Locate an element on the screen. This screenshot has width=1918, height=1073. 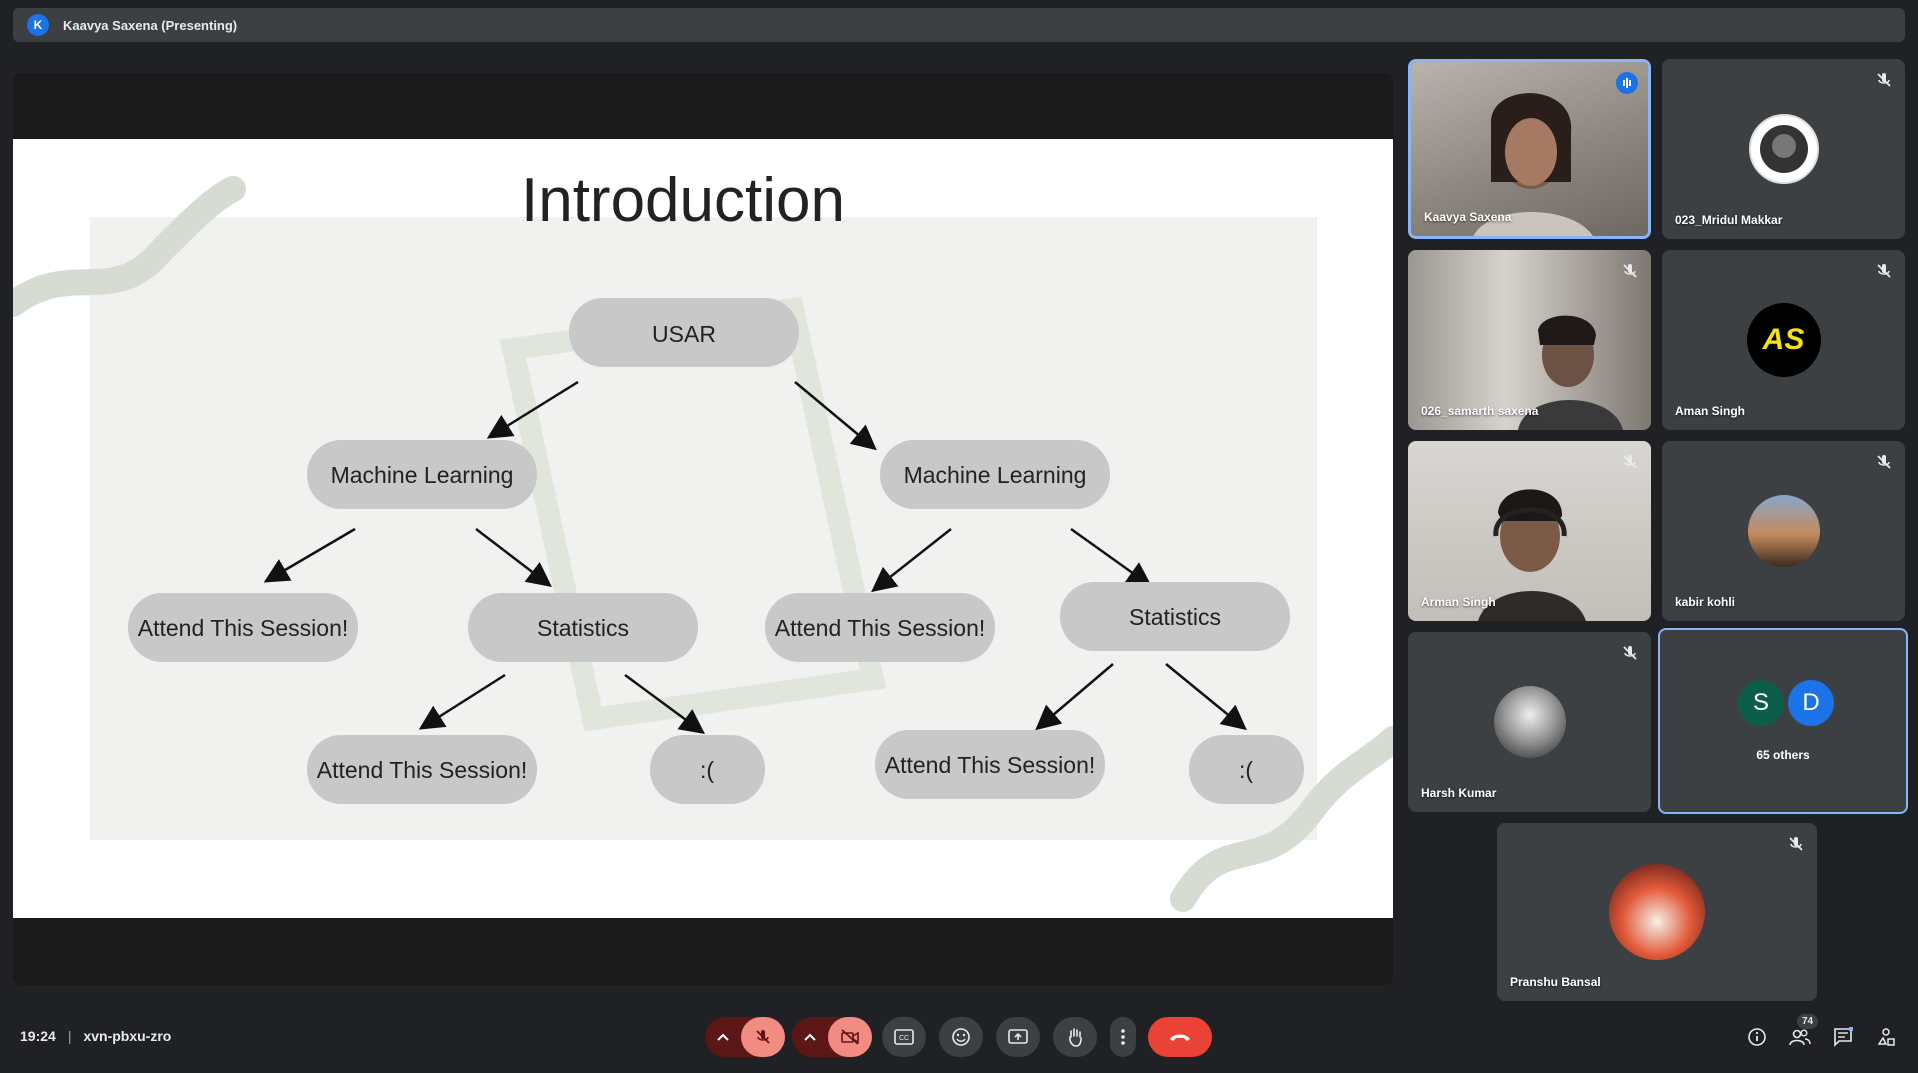
presenter-bar: K Kaavya Saxena (Presenting) is located at coordinates (959, 25).